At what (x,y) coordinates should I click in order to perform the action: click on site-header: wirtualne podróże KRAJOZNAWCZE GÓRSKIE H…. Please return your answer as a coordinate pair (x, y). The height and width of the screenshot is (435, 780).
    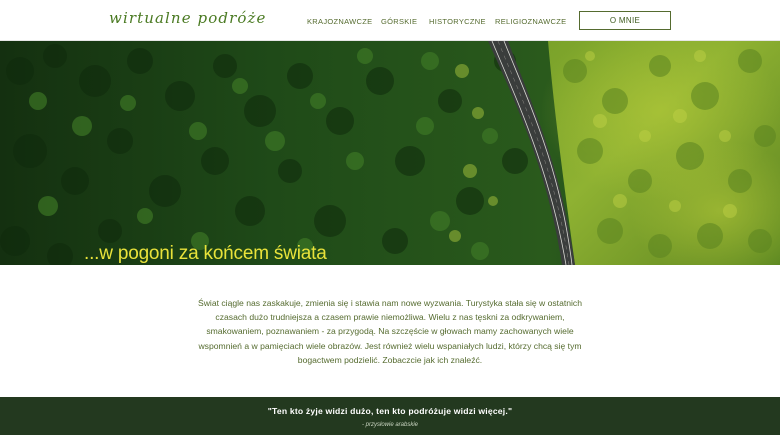
    Looking at the image, I should click on (390, 20).